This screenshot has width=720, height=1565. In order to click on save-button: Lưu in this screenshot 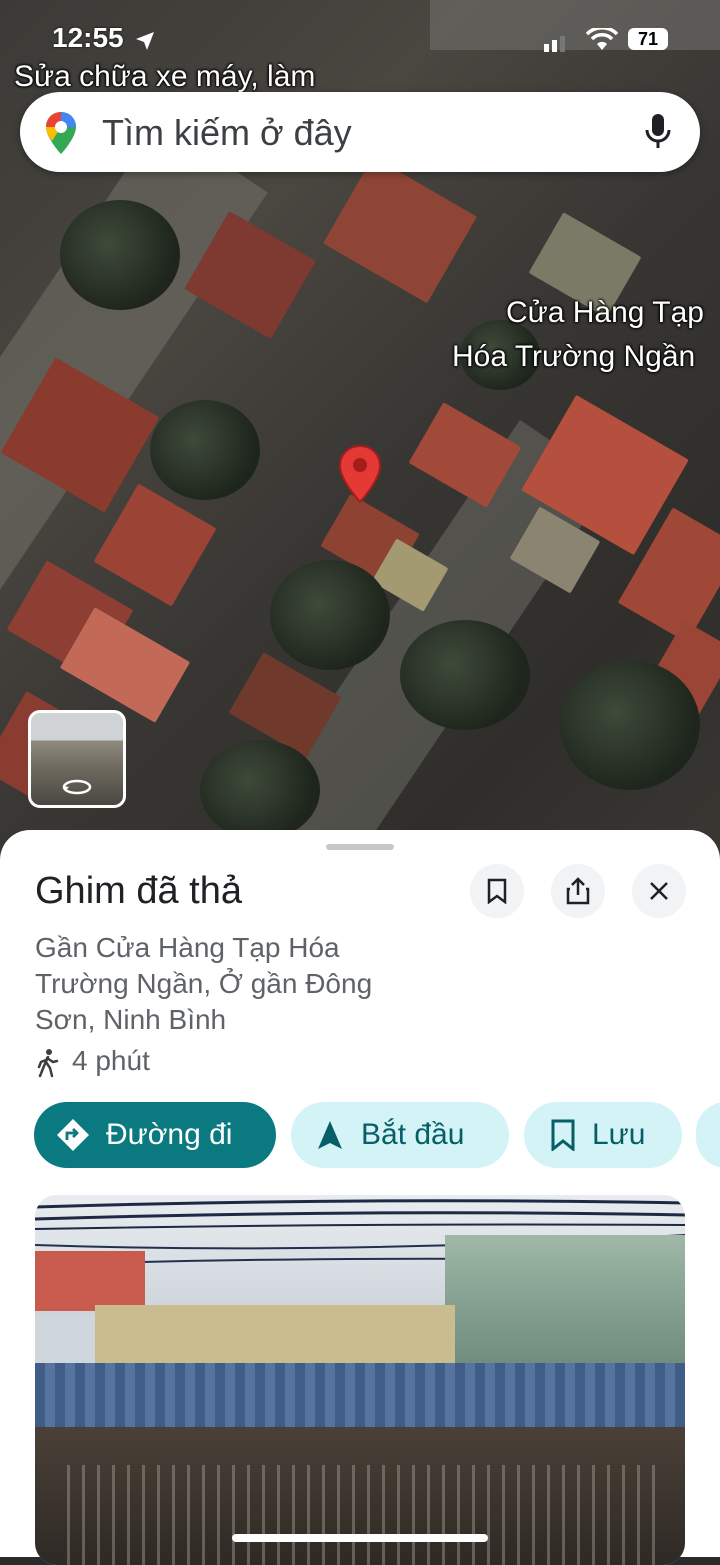, I will do `click(603, 1135)`.